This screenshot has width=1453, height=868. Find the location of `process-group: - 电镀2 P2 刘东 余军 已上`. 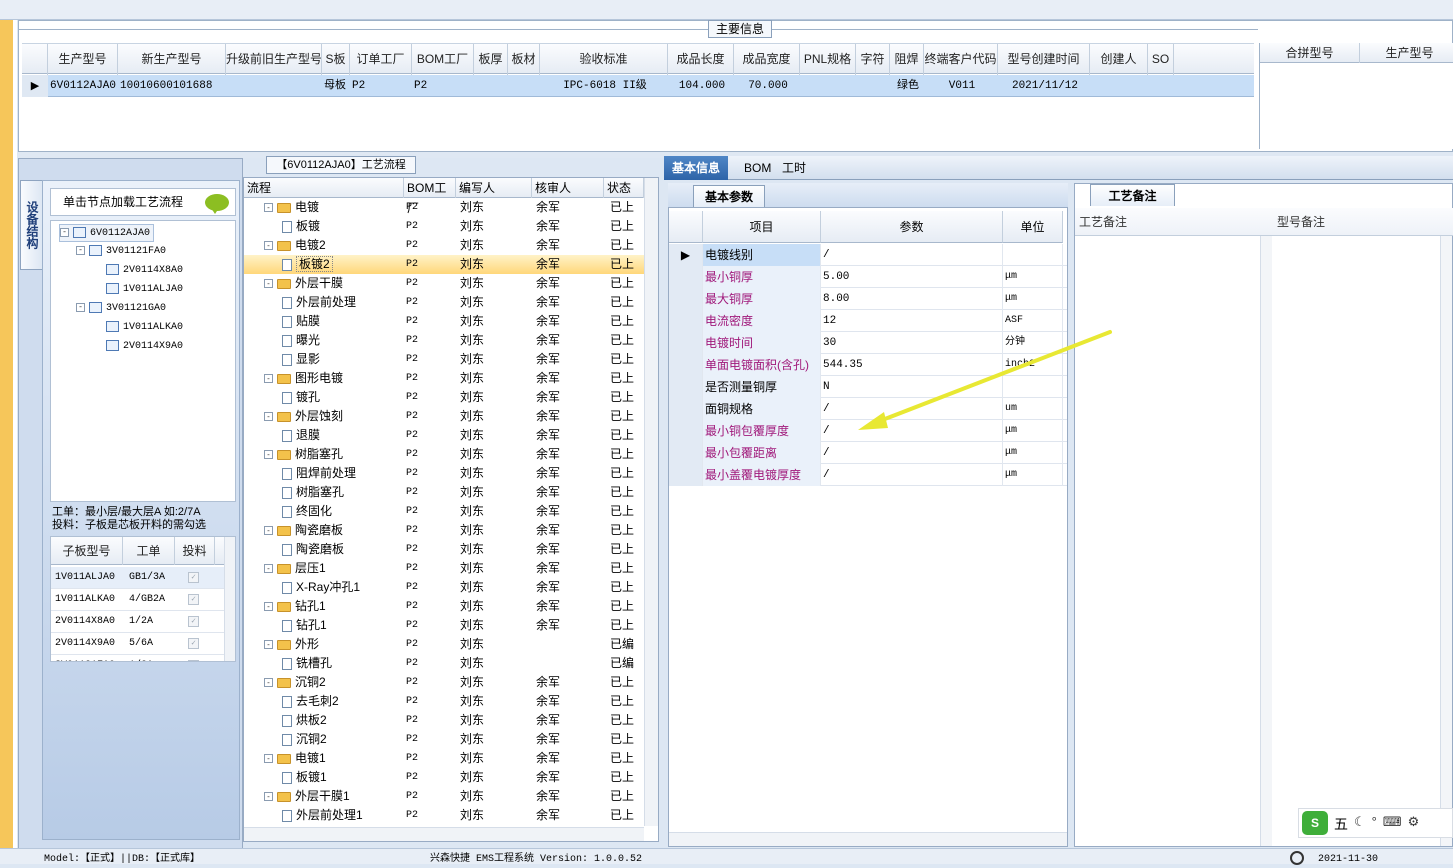

process-group: - 电镀2 P2 刘东 余军 已上 is located at coordinates (444, 245).